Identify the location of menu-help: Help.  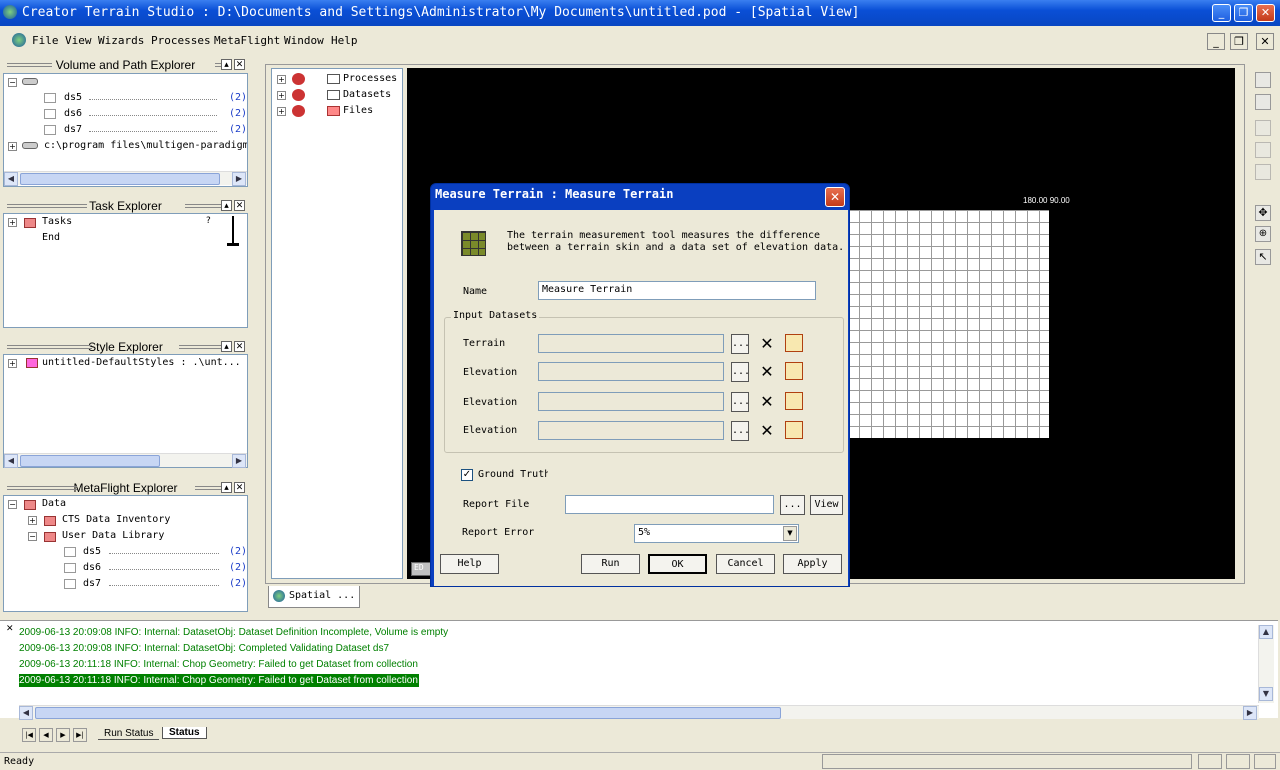
(344, 40).